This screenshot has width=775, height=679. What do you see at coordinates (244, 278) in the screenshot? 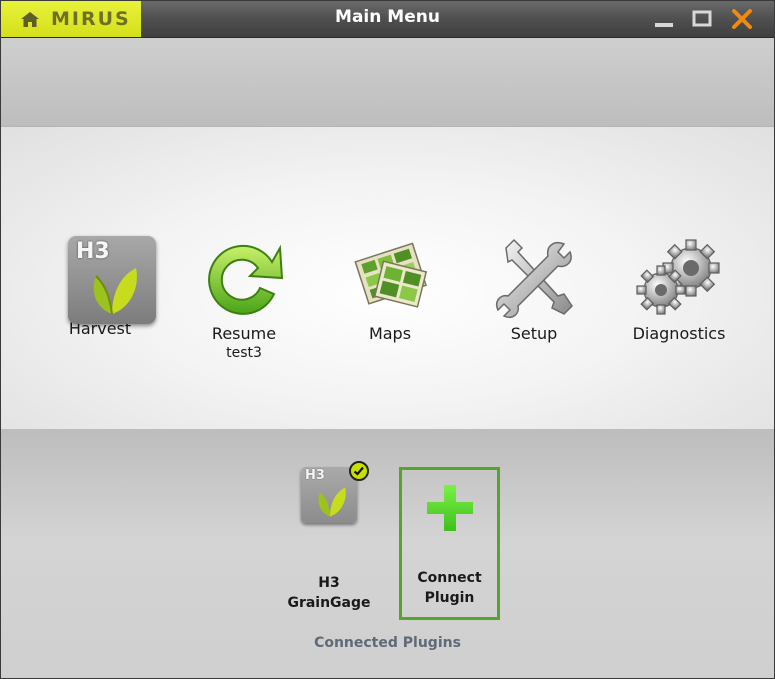
I see `resume-arrow-icon` at bounding box center [244, 278].